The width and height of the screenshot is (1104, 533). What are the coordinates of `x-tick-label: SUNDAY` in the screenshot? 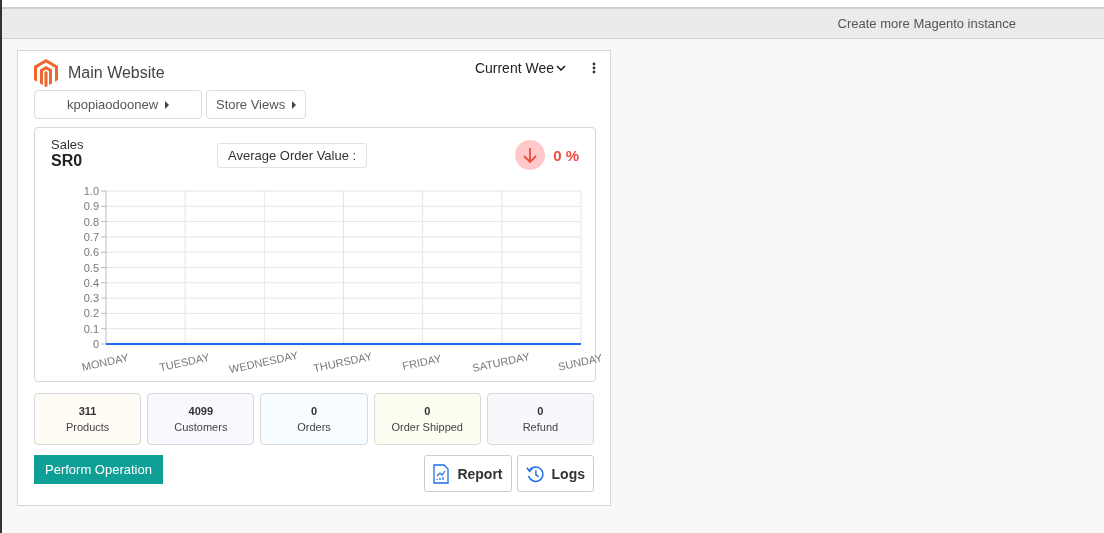 It's located at (580, 362).